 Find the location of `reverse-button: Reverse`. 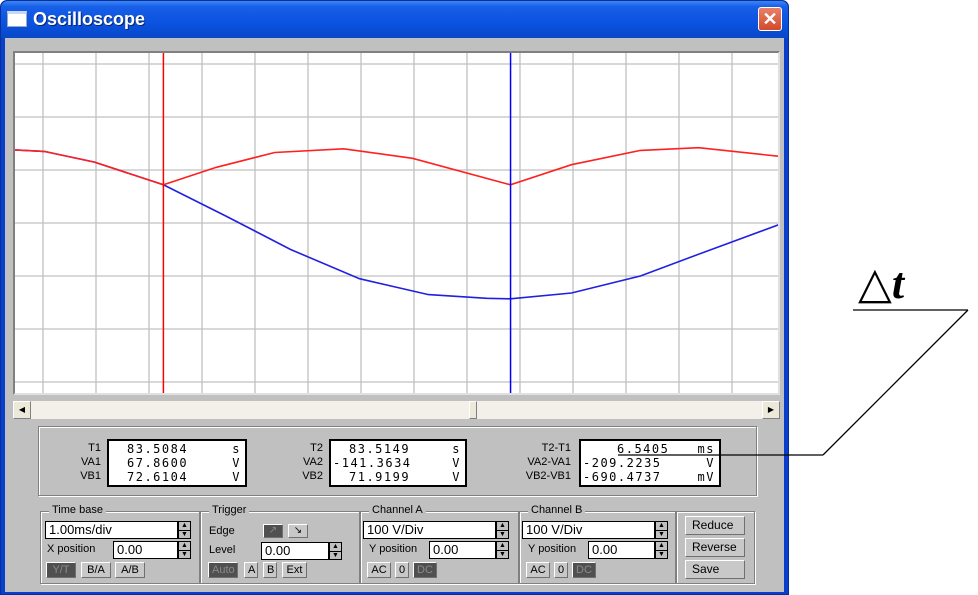

reverse-button: Reverse is located at coordinates (715, 547).